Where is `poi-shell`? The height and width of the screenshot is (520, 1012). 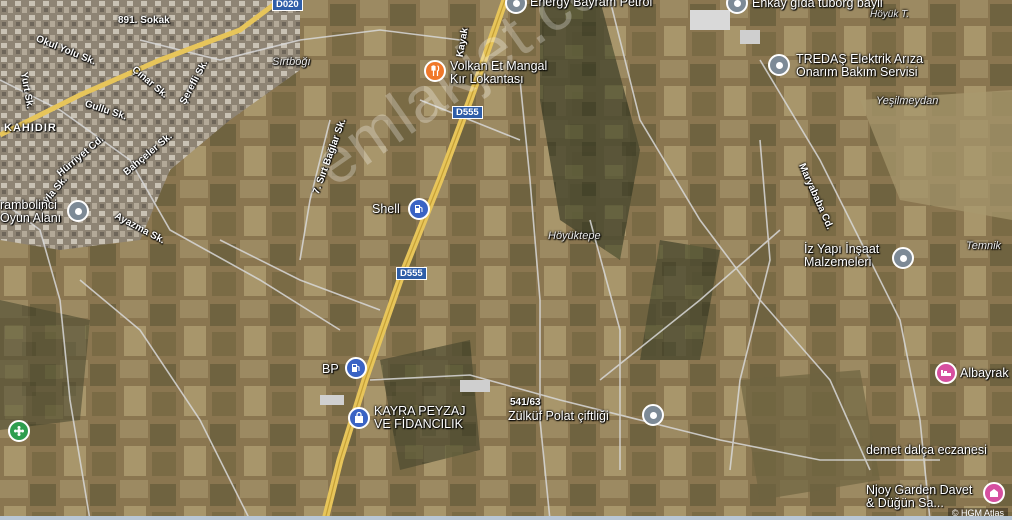 poi-shell is located at coordinates (419, 209).